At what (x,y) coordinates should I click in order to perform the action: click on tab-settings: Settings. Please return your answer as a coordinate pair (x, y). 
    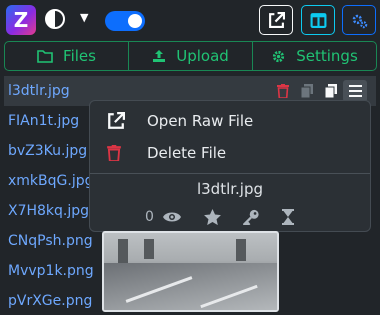
    Looking at the image, I should click on (314, 56).